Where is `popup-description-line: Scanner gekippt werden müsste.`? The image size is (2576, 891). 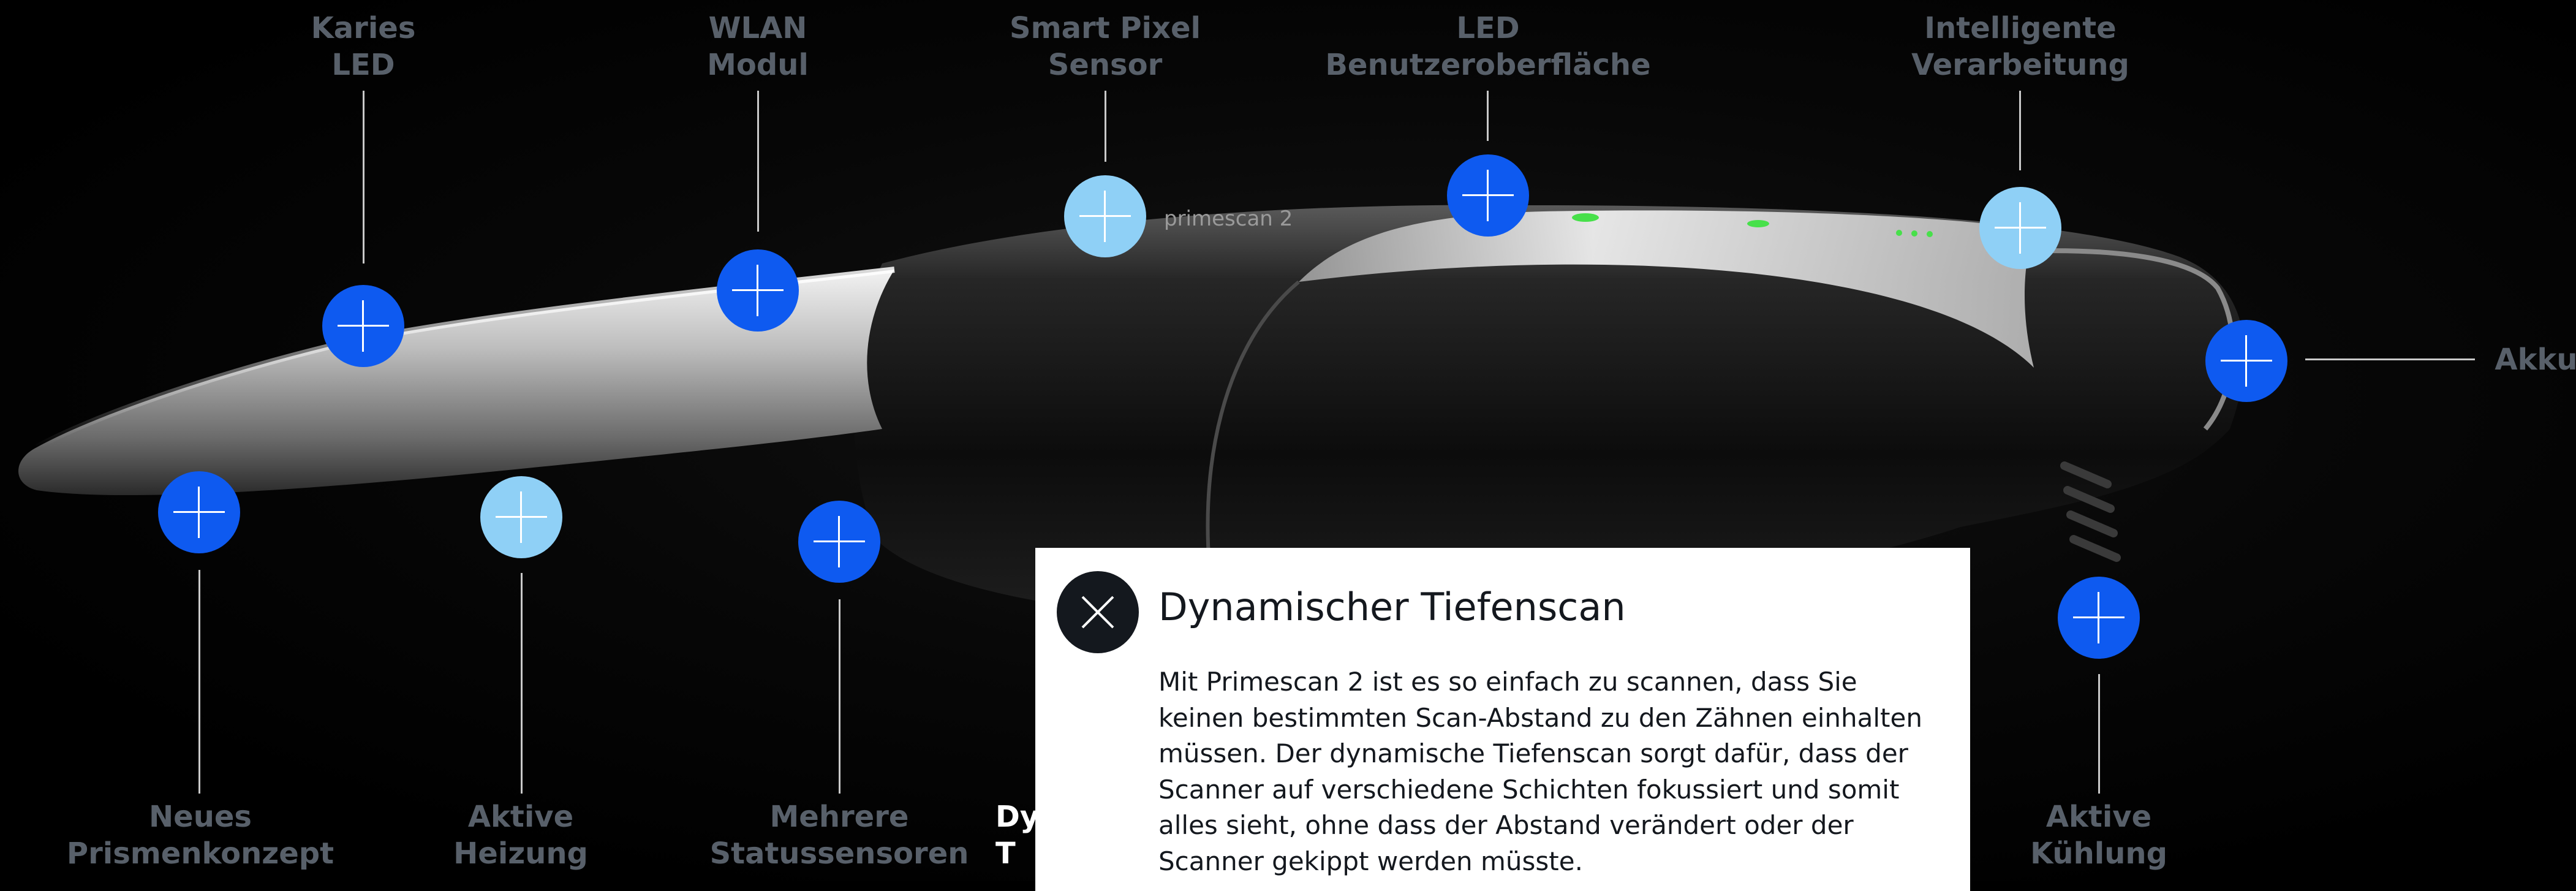 popup-description-line: Scanner gekippt werden müsste. is located at coordinates (1370, 861).